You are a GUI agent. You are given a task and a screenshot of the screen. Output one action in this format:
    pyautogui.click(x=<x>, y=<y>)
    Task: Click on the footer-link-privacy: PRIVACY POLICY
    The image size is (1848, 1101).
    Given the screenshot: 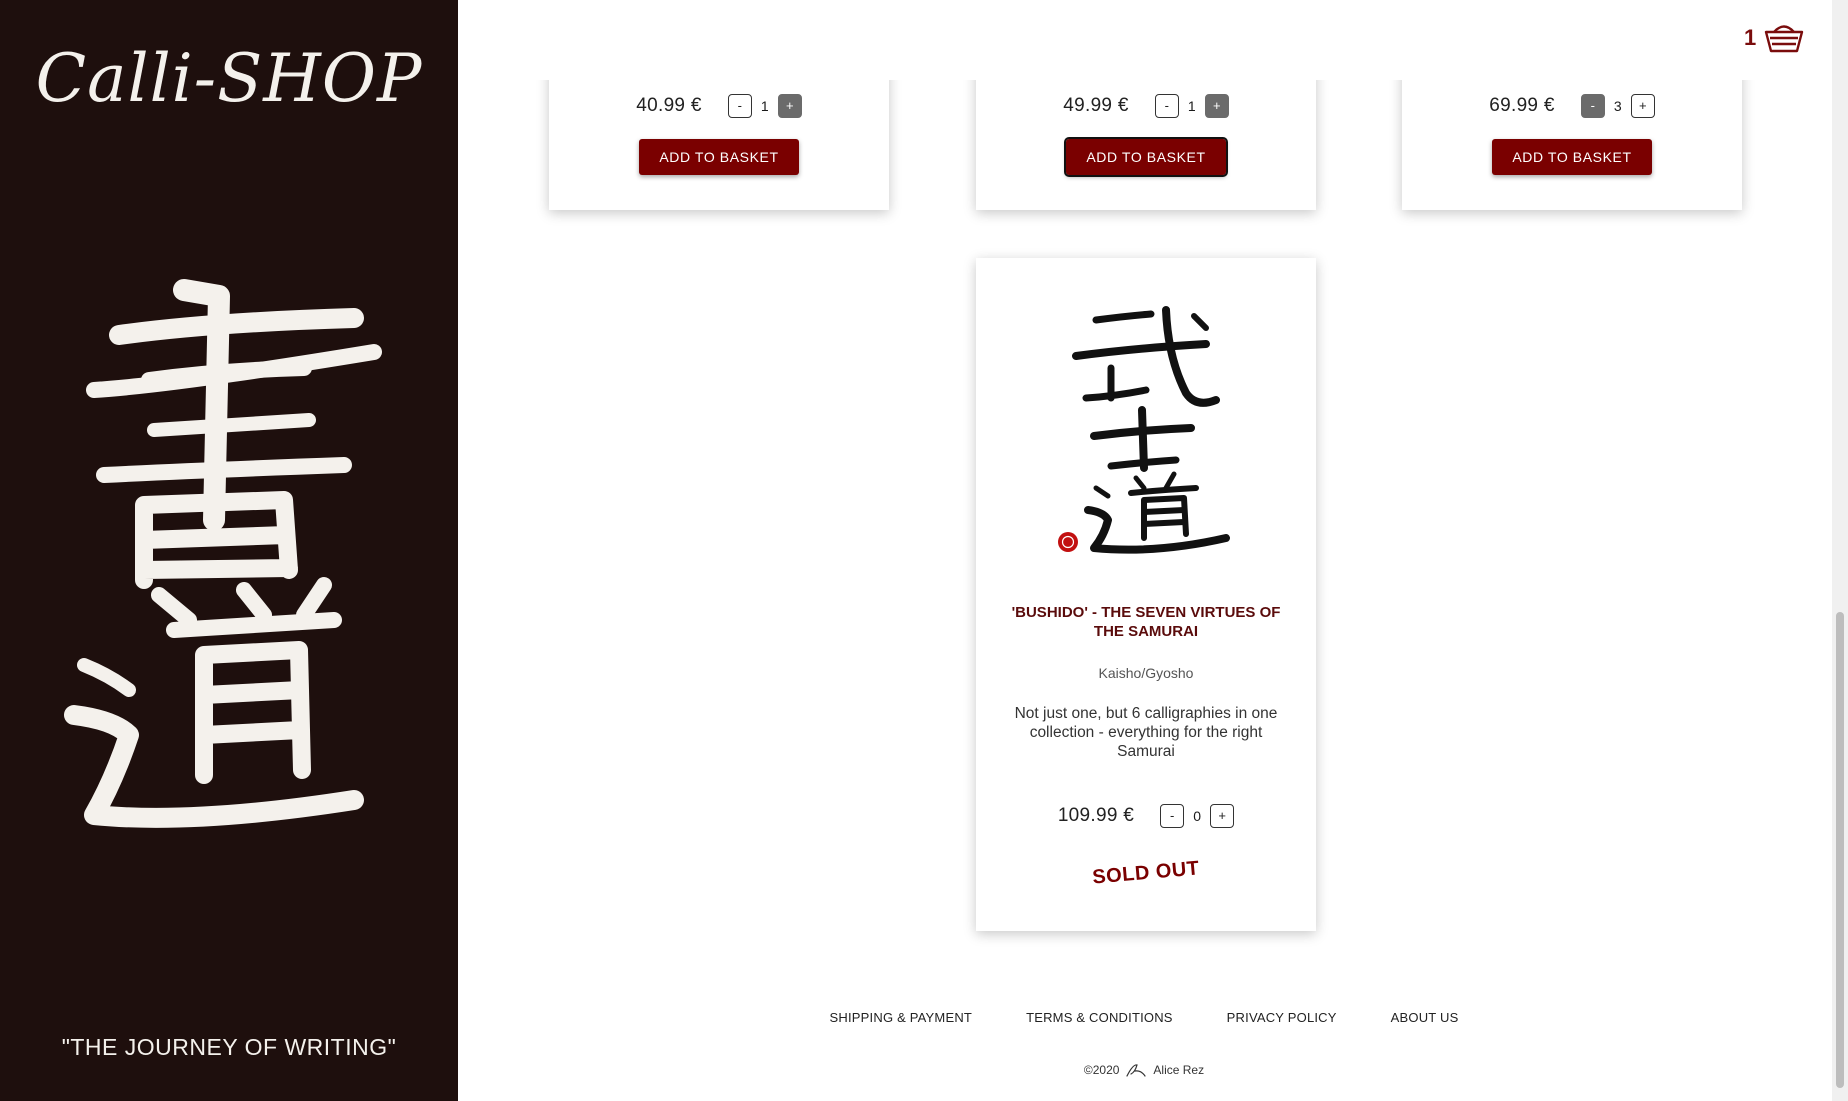 What is the action you would take?
    pyautogui.click(x=1282, y=1017)
    